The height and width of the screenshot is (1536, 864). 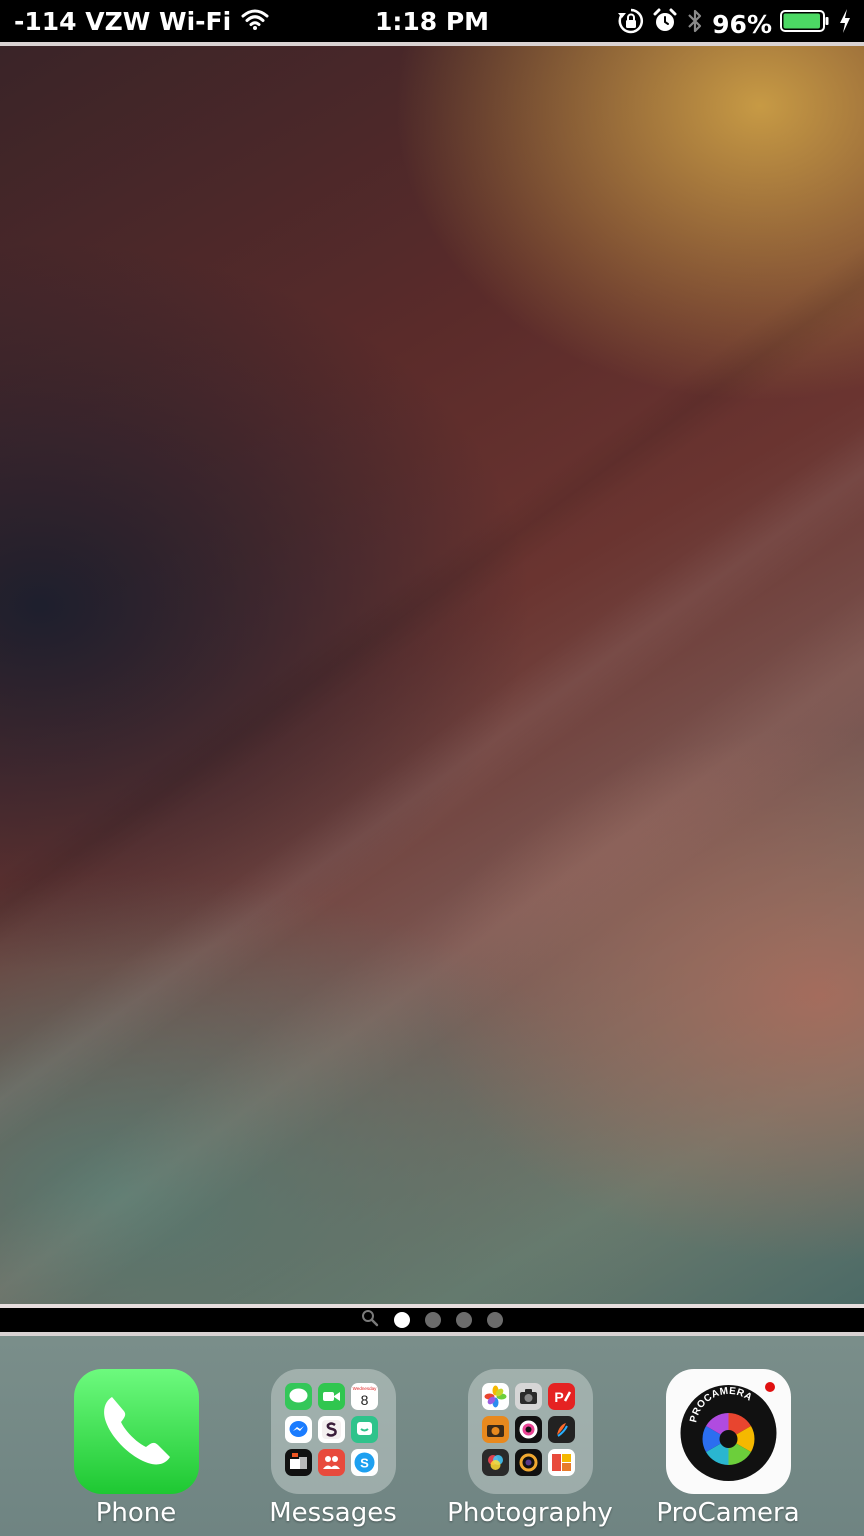 I want to click on camera-icon, so click(x=528, y=1396).